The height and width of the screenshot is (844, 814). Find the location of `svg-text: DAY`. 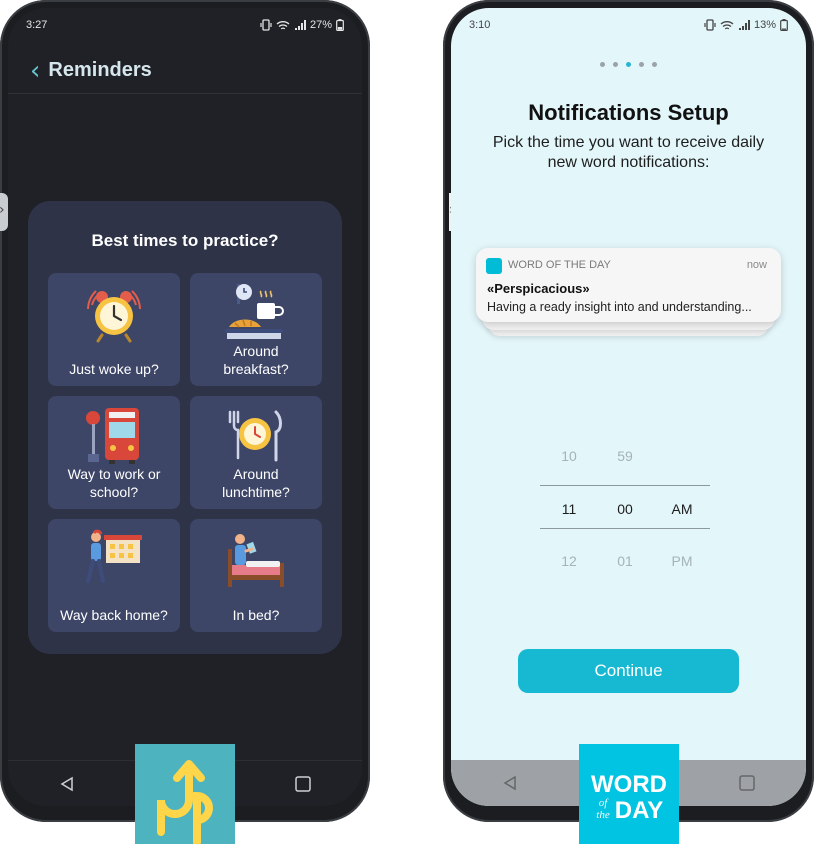

svg-text: DAY is located at coordinates (639, 810).